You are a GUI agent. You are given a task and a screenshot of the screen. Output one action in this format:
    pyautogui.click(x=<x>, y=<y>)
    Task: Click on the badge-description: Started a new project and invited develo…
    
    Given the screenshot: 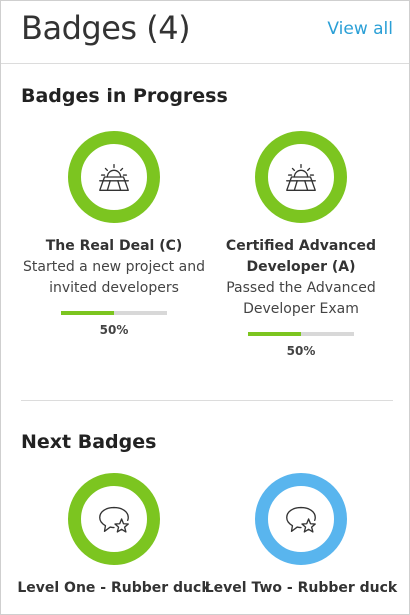 What is the action you would take?
    pyautogui.click(x=114, y=277)
    